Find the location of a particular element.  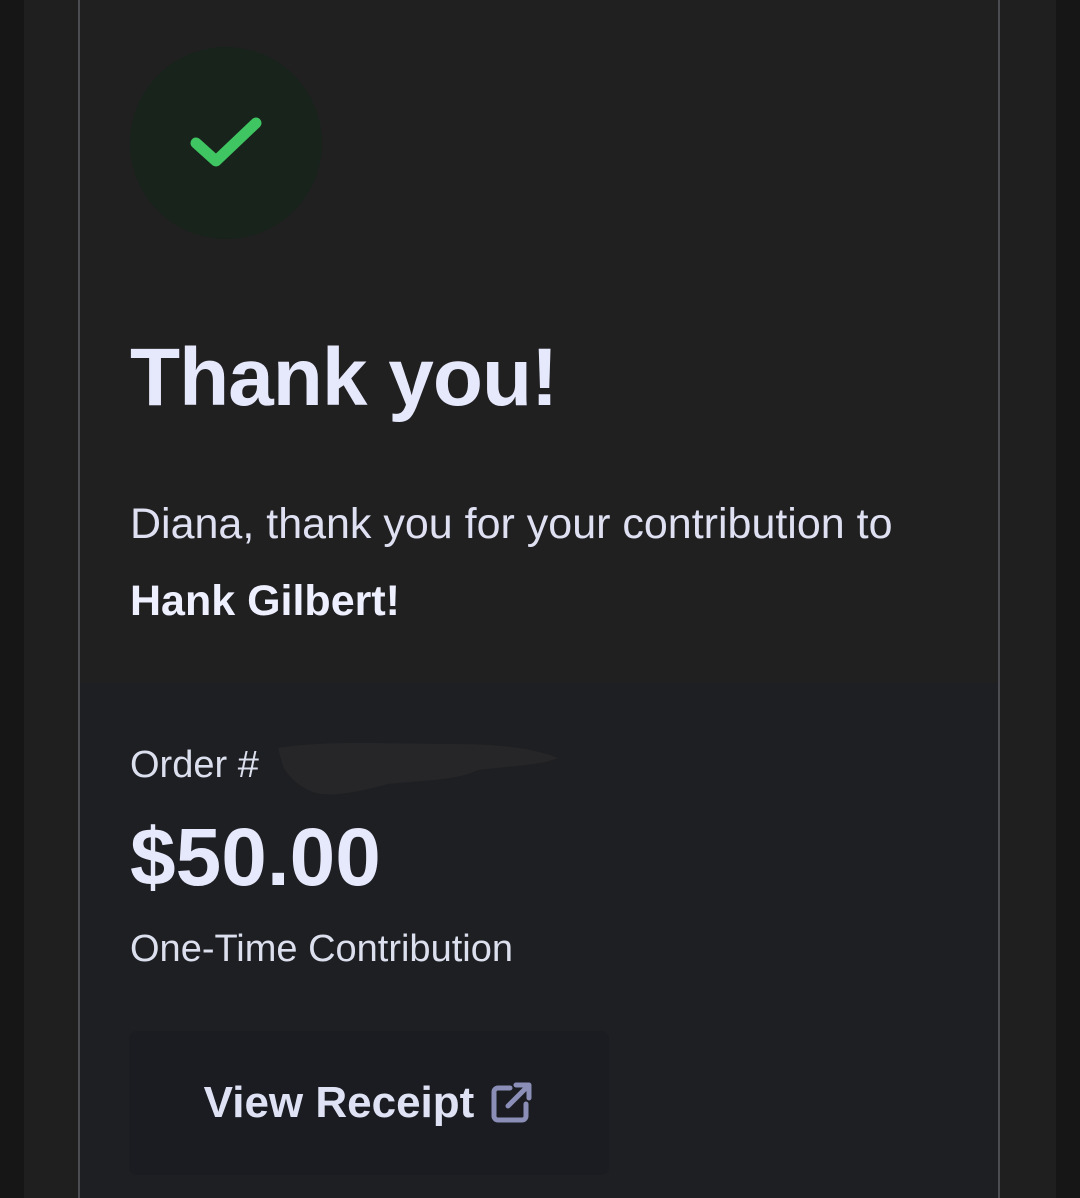

checkmark-icon is located at coordinates (226, 142).